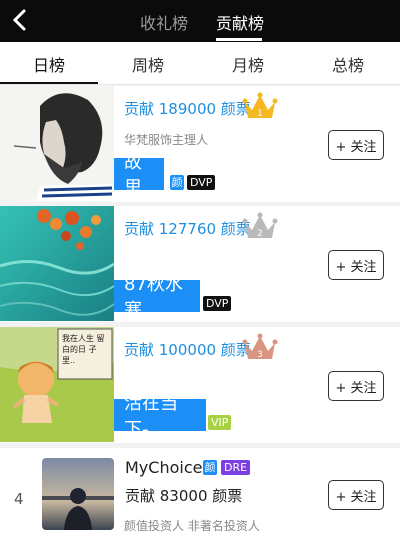  I want to click on user-name: 87秋水寒, so click(157, 297).